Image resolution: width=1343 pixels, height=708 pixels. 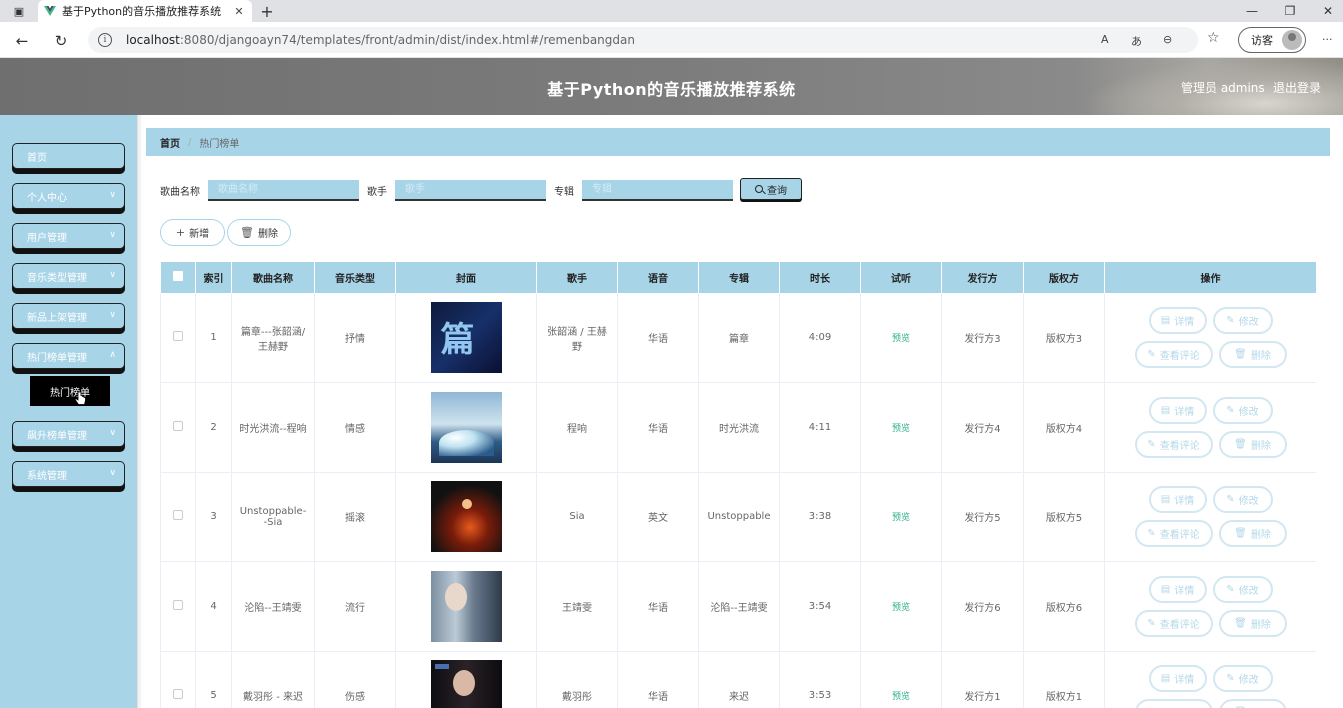 What do you see at coordinates (68, 156) in the screenshot?
I see `sidebar-item-home: 首页` at bounding box center [68, 156].